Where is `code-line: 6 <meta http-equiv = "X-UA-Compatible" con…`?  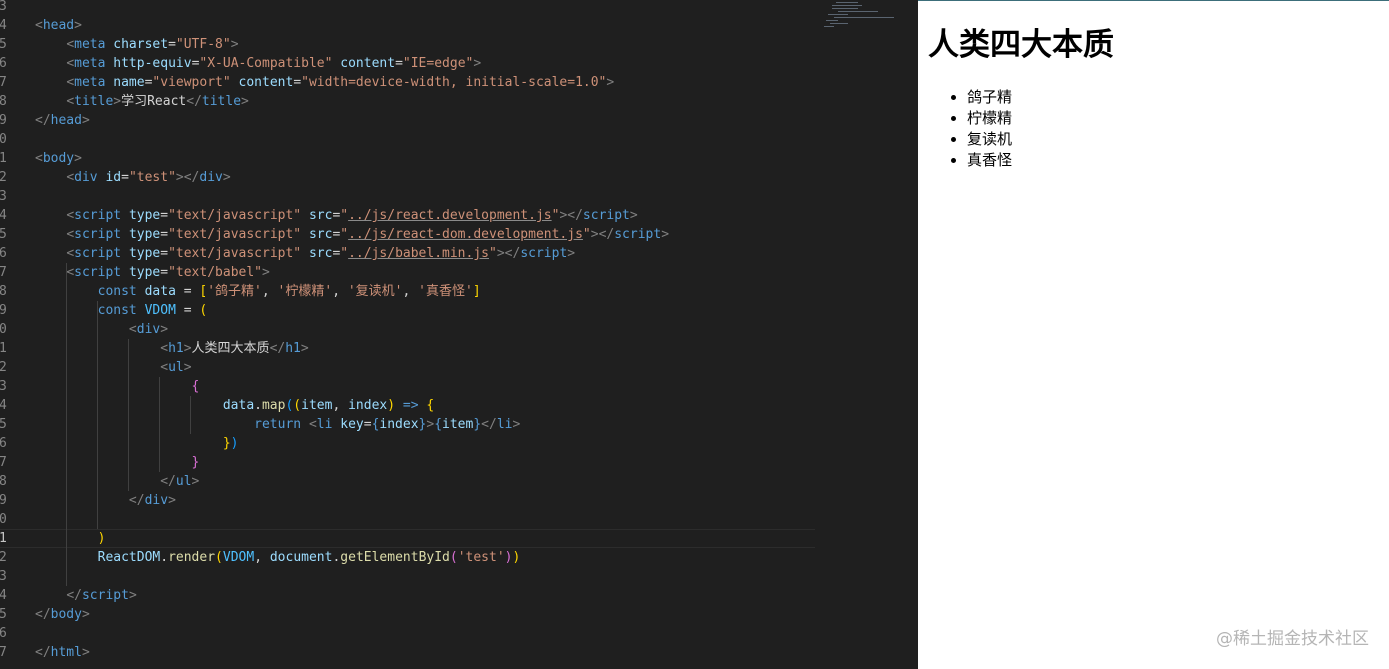
code-line: 6 <meta http-equiv = "X-UA-Compatible" con… is located at coordinates (459, 63).